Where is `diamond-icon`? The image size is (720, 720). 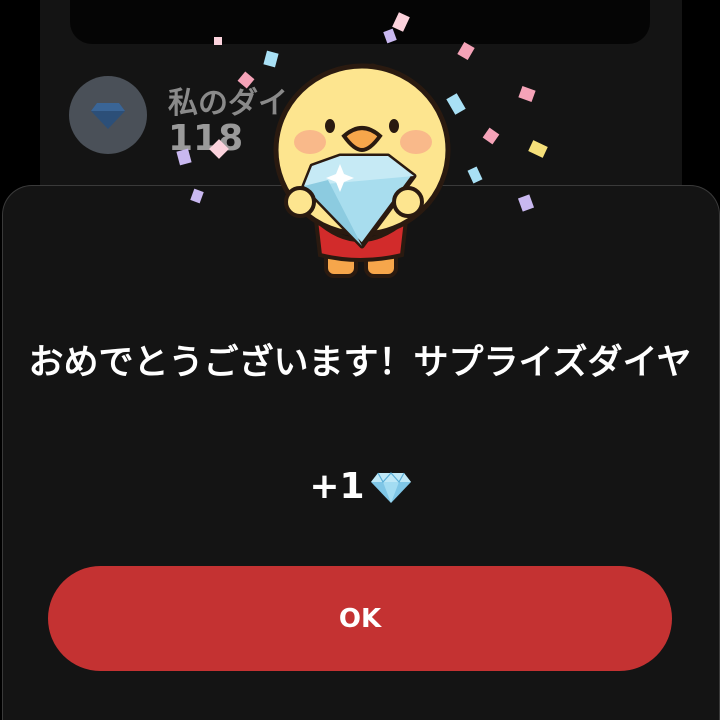
diamond-icon is located at coordinates (390, 487).